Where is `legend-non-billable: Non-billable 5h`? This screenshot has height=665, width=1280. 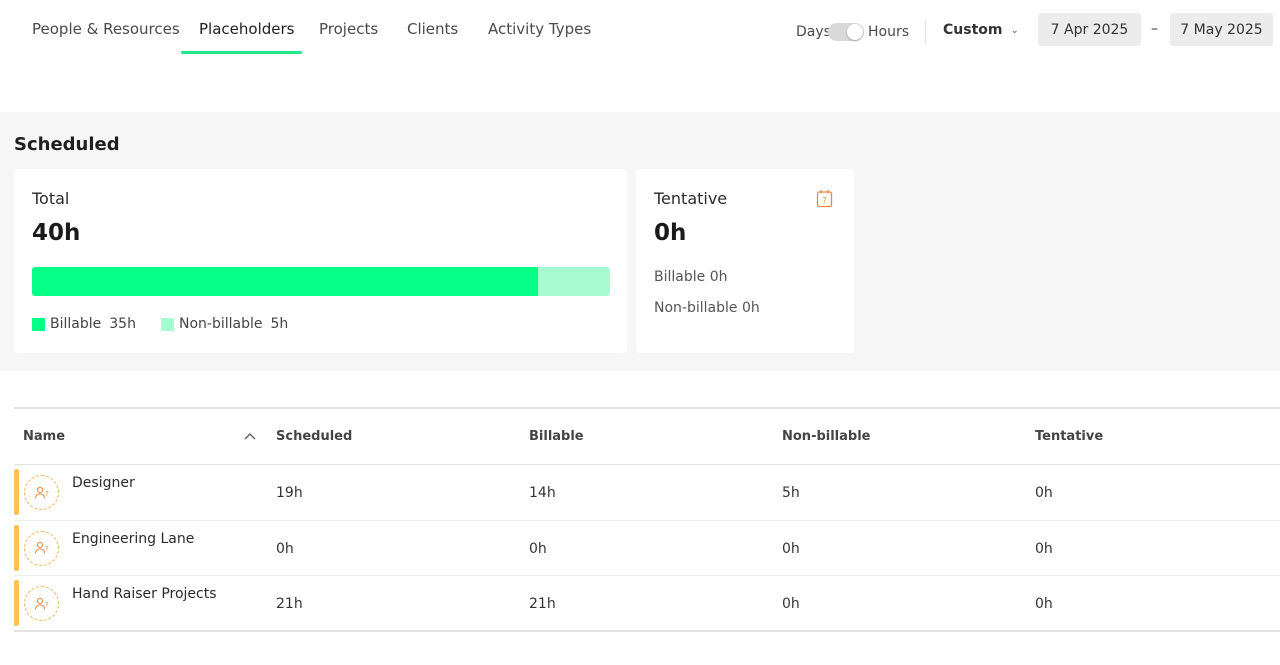 legend-non-billable: Non-billable 5h is located at coordinates (224, 324).